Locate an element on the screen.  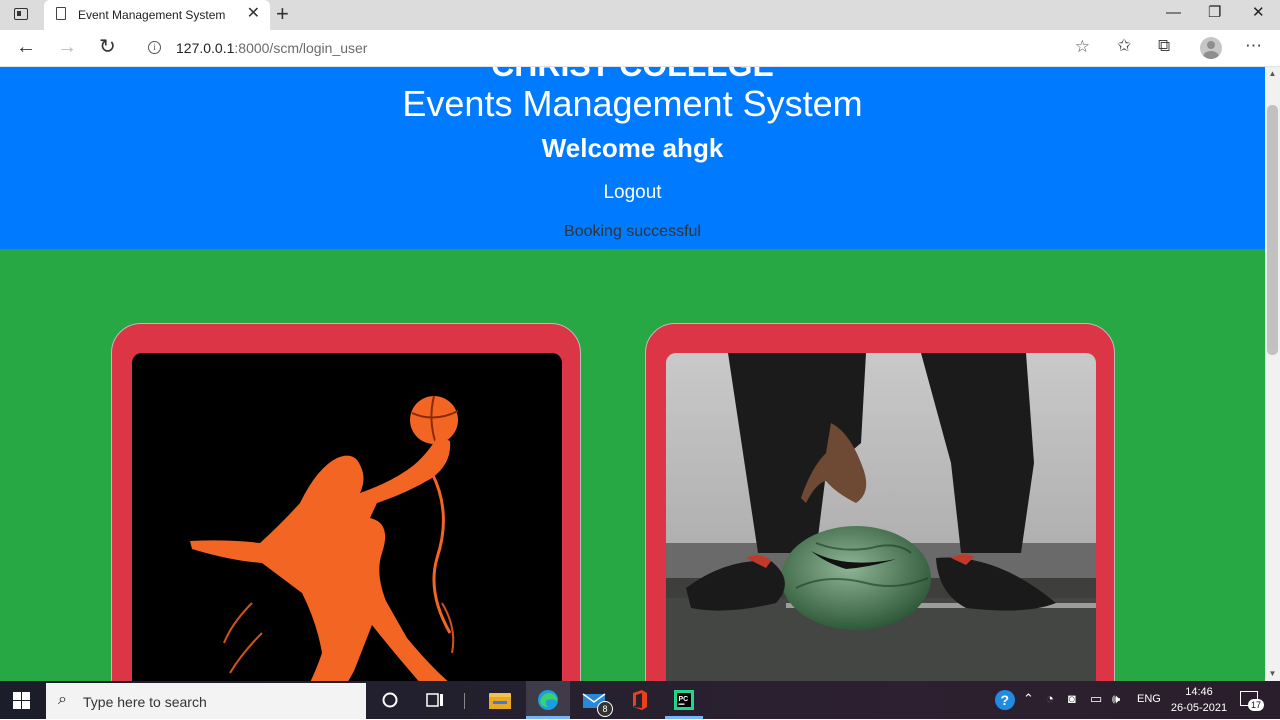
pycharm-icon: PC is located at coordinates (685, 700).